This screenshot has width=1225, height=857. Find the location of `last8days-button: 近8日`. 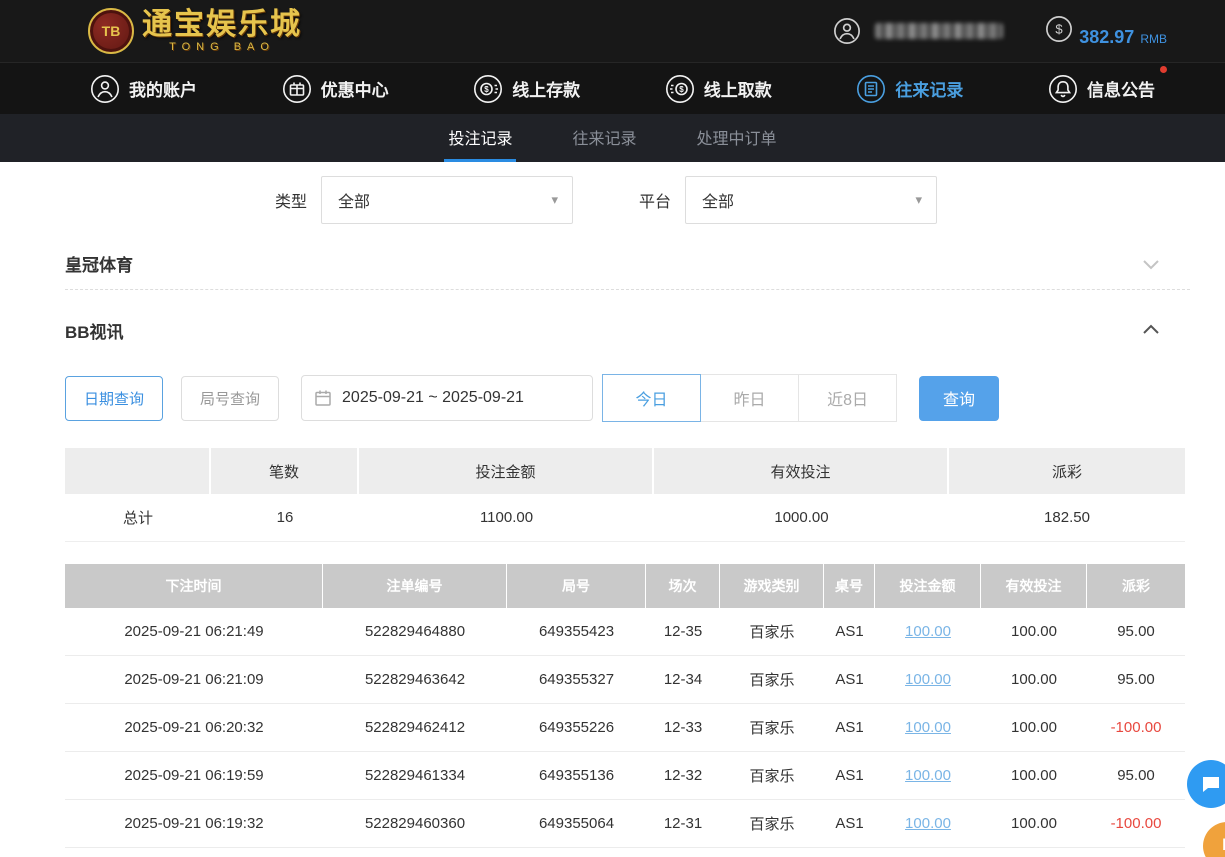

last8days-button: 近8日 is located at coordinates (848, 398).